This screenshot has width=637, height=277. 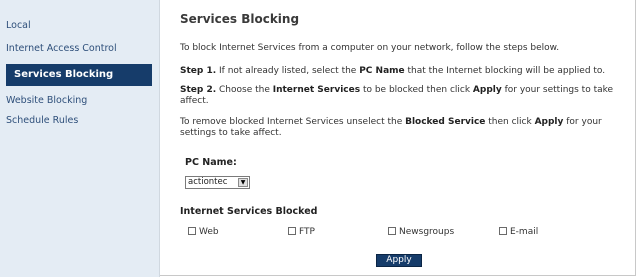 I want to click on step1-bold-pc-name: PC Name, so click(x=382, y=71).